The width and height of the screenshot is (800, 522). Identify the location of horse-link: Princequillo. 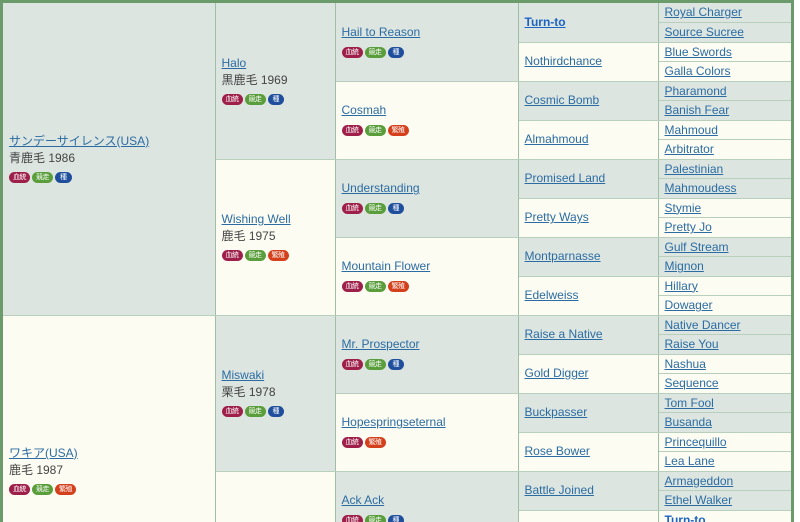
(696, 442).